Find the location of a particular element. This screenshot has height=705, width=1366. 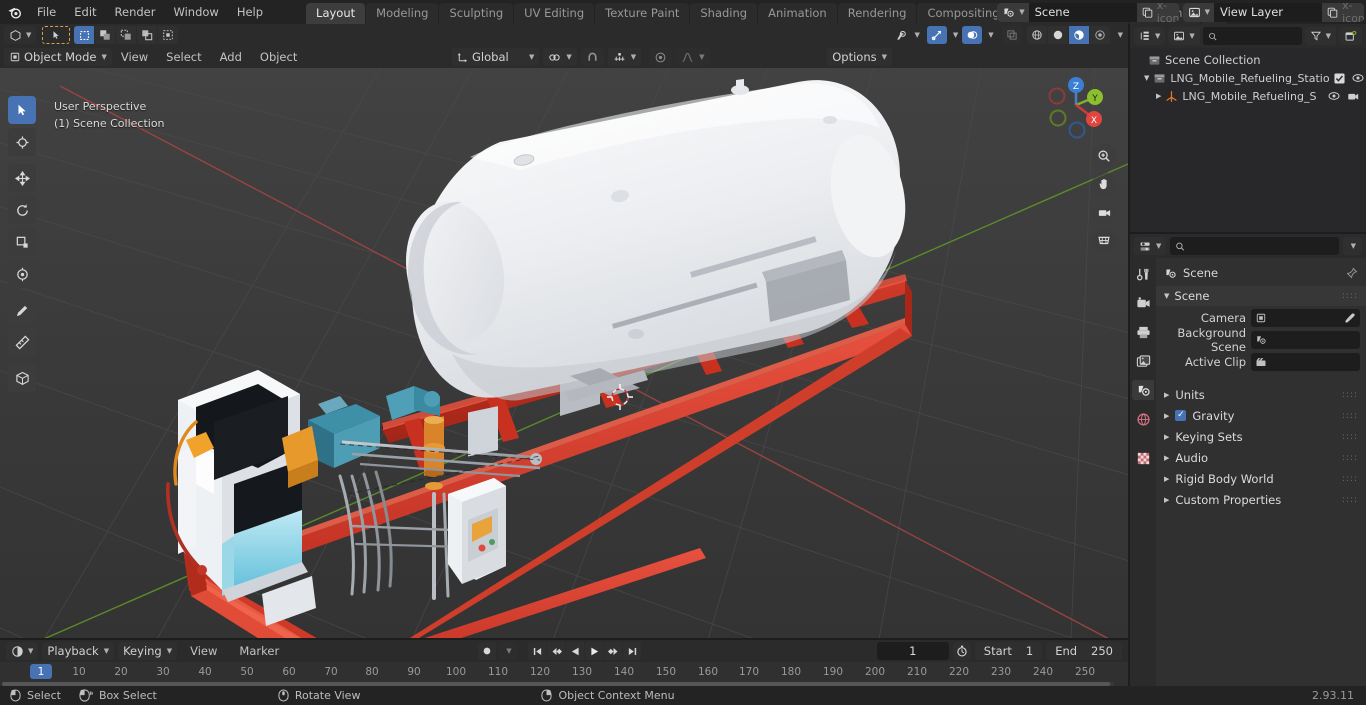

play-icon is located at coordinates (594, 651).